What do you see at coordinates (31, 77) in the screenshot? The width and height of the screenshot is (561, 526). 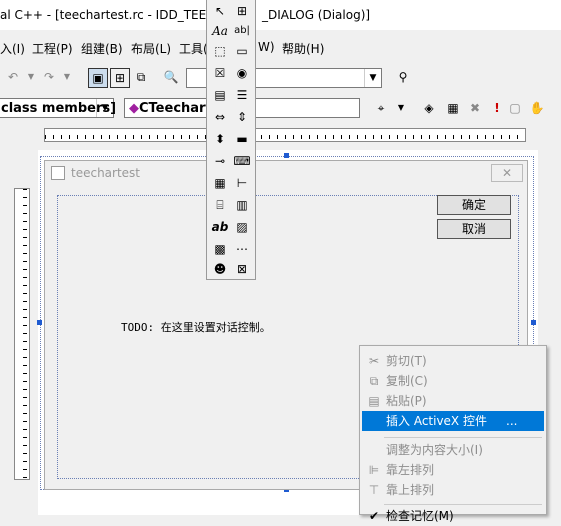 I see `undo-dropdown-icon: ▼` at bounding box center [31, 77].